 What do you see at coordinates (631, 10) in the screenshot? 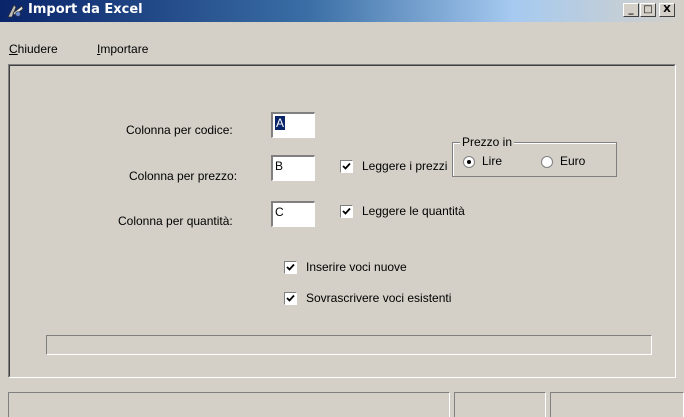
I see `minimize-button: _` at bounding box center [631, 10].